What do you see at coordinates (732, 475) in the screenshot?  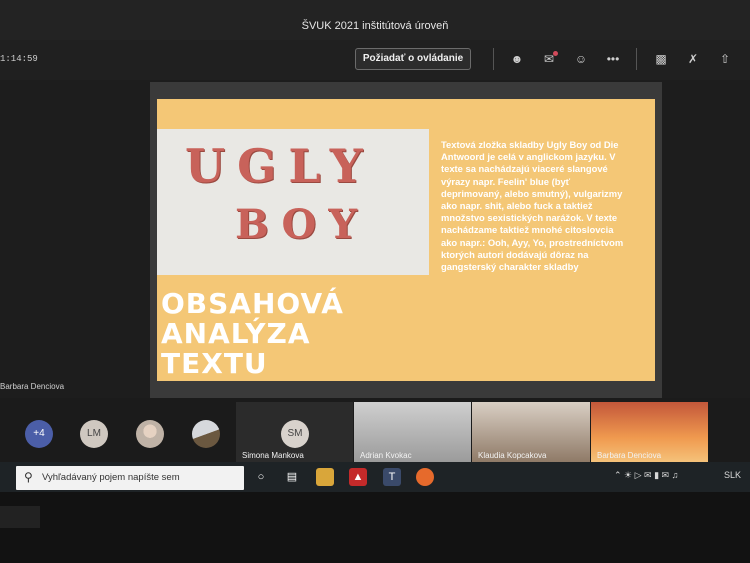 I see `language-indicator: SLK` at bounding box center [732, 475].